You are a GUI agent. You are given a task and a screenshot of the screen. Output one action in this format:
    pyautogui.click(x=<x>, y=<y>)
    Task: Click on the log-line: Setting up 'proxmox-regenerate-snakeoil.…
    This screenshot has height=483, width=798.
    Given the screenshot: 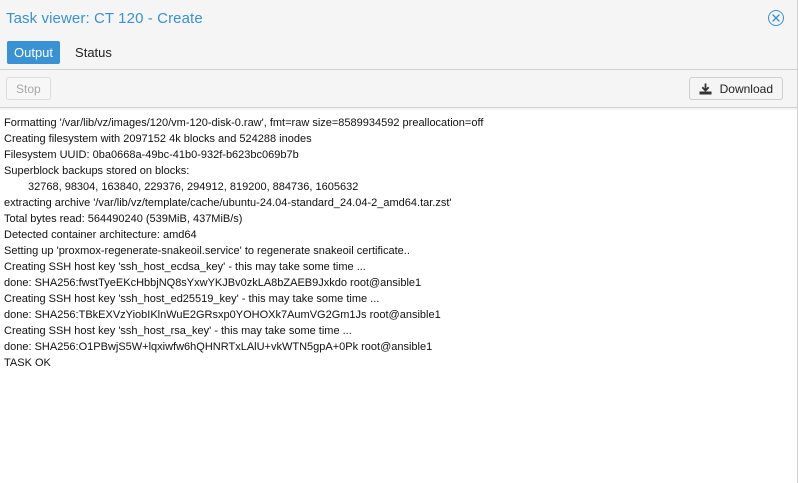 What is the action you would take?
    pyautogui.click(x=207, y=251)
    